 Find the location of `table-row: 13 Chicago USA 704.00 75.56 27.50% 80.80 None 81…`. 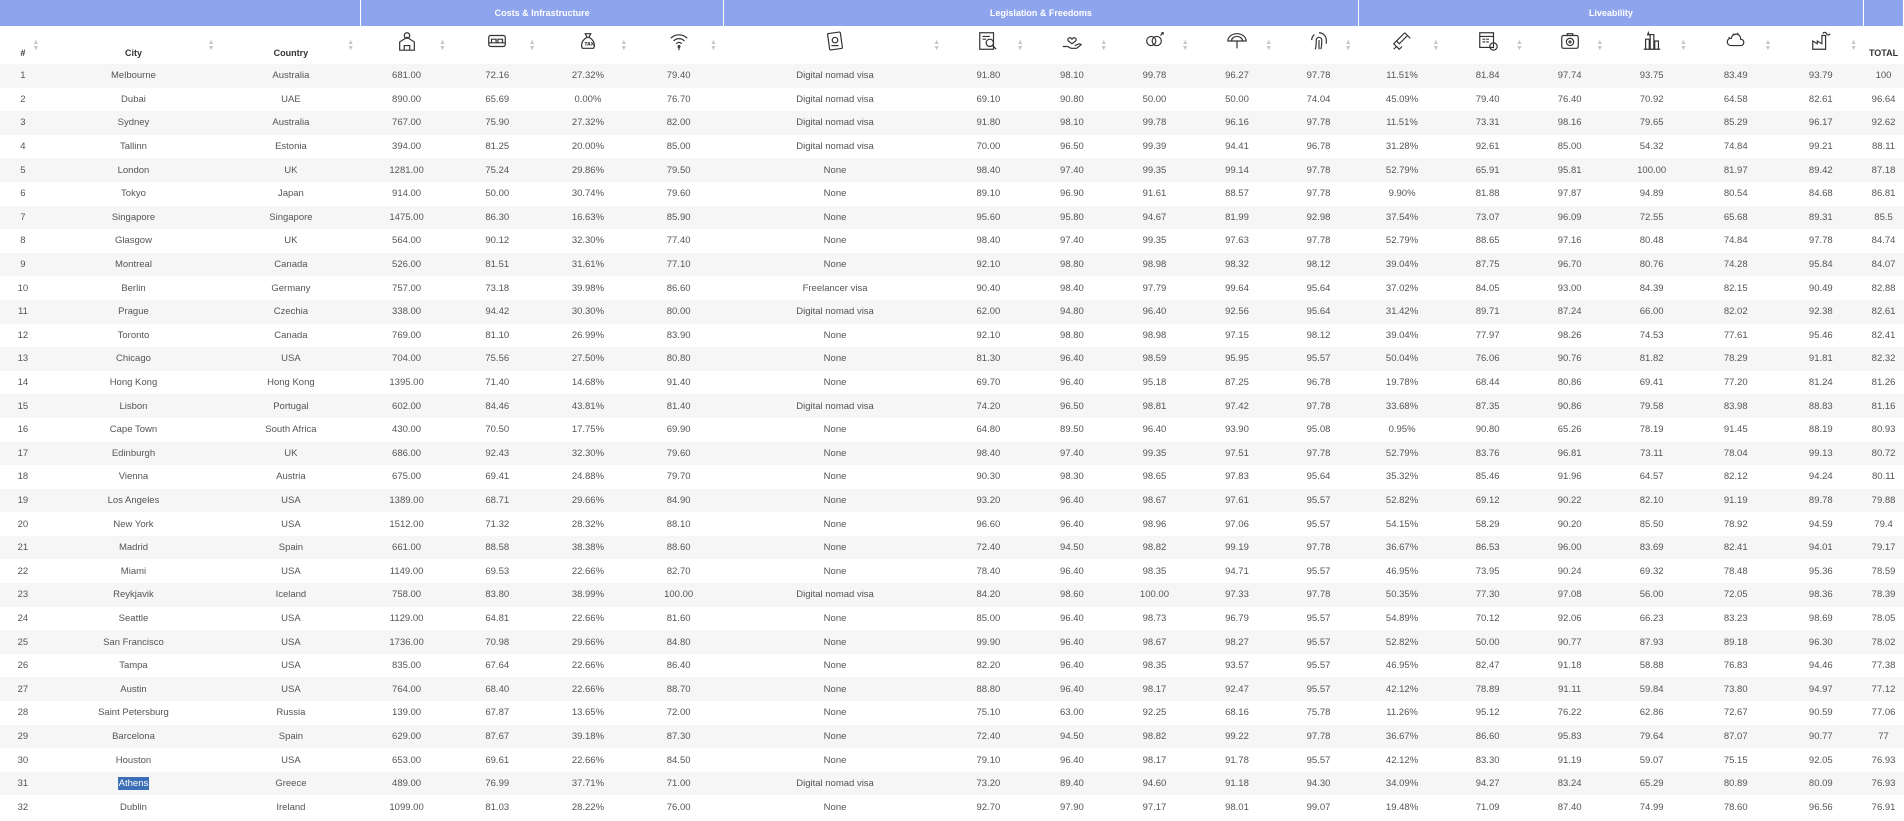

table-row: 13 Chicago USA 704.00 75.56 27.50% 80.80 None 81… is located at coordinates (952, 359).